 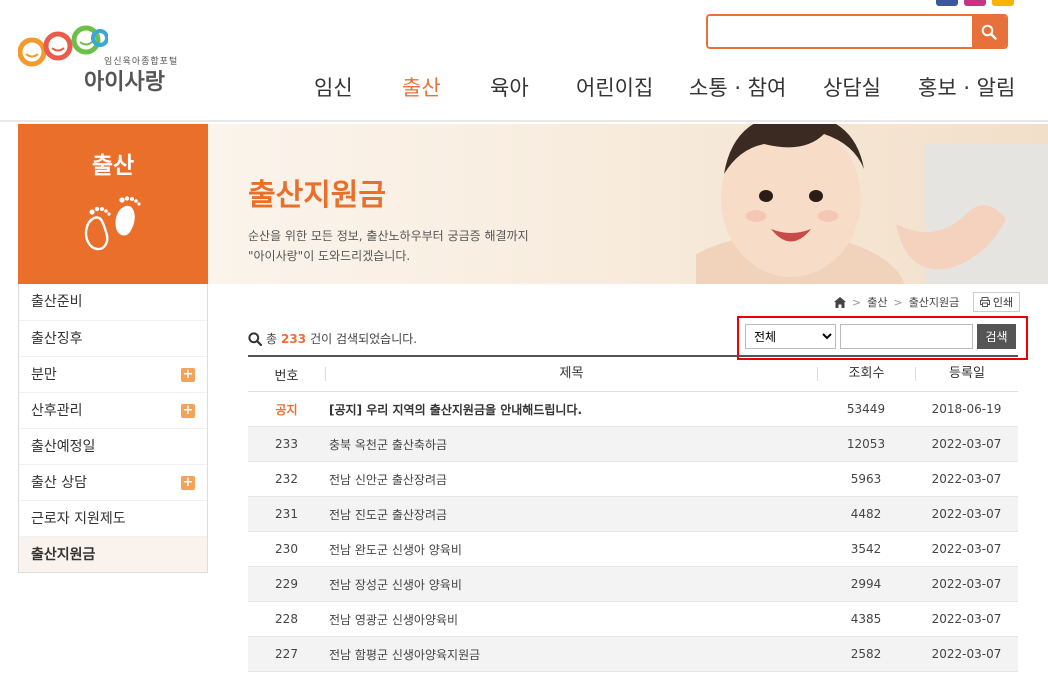 I want to click on row-no: 227, so click(x=286, y=654).